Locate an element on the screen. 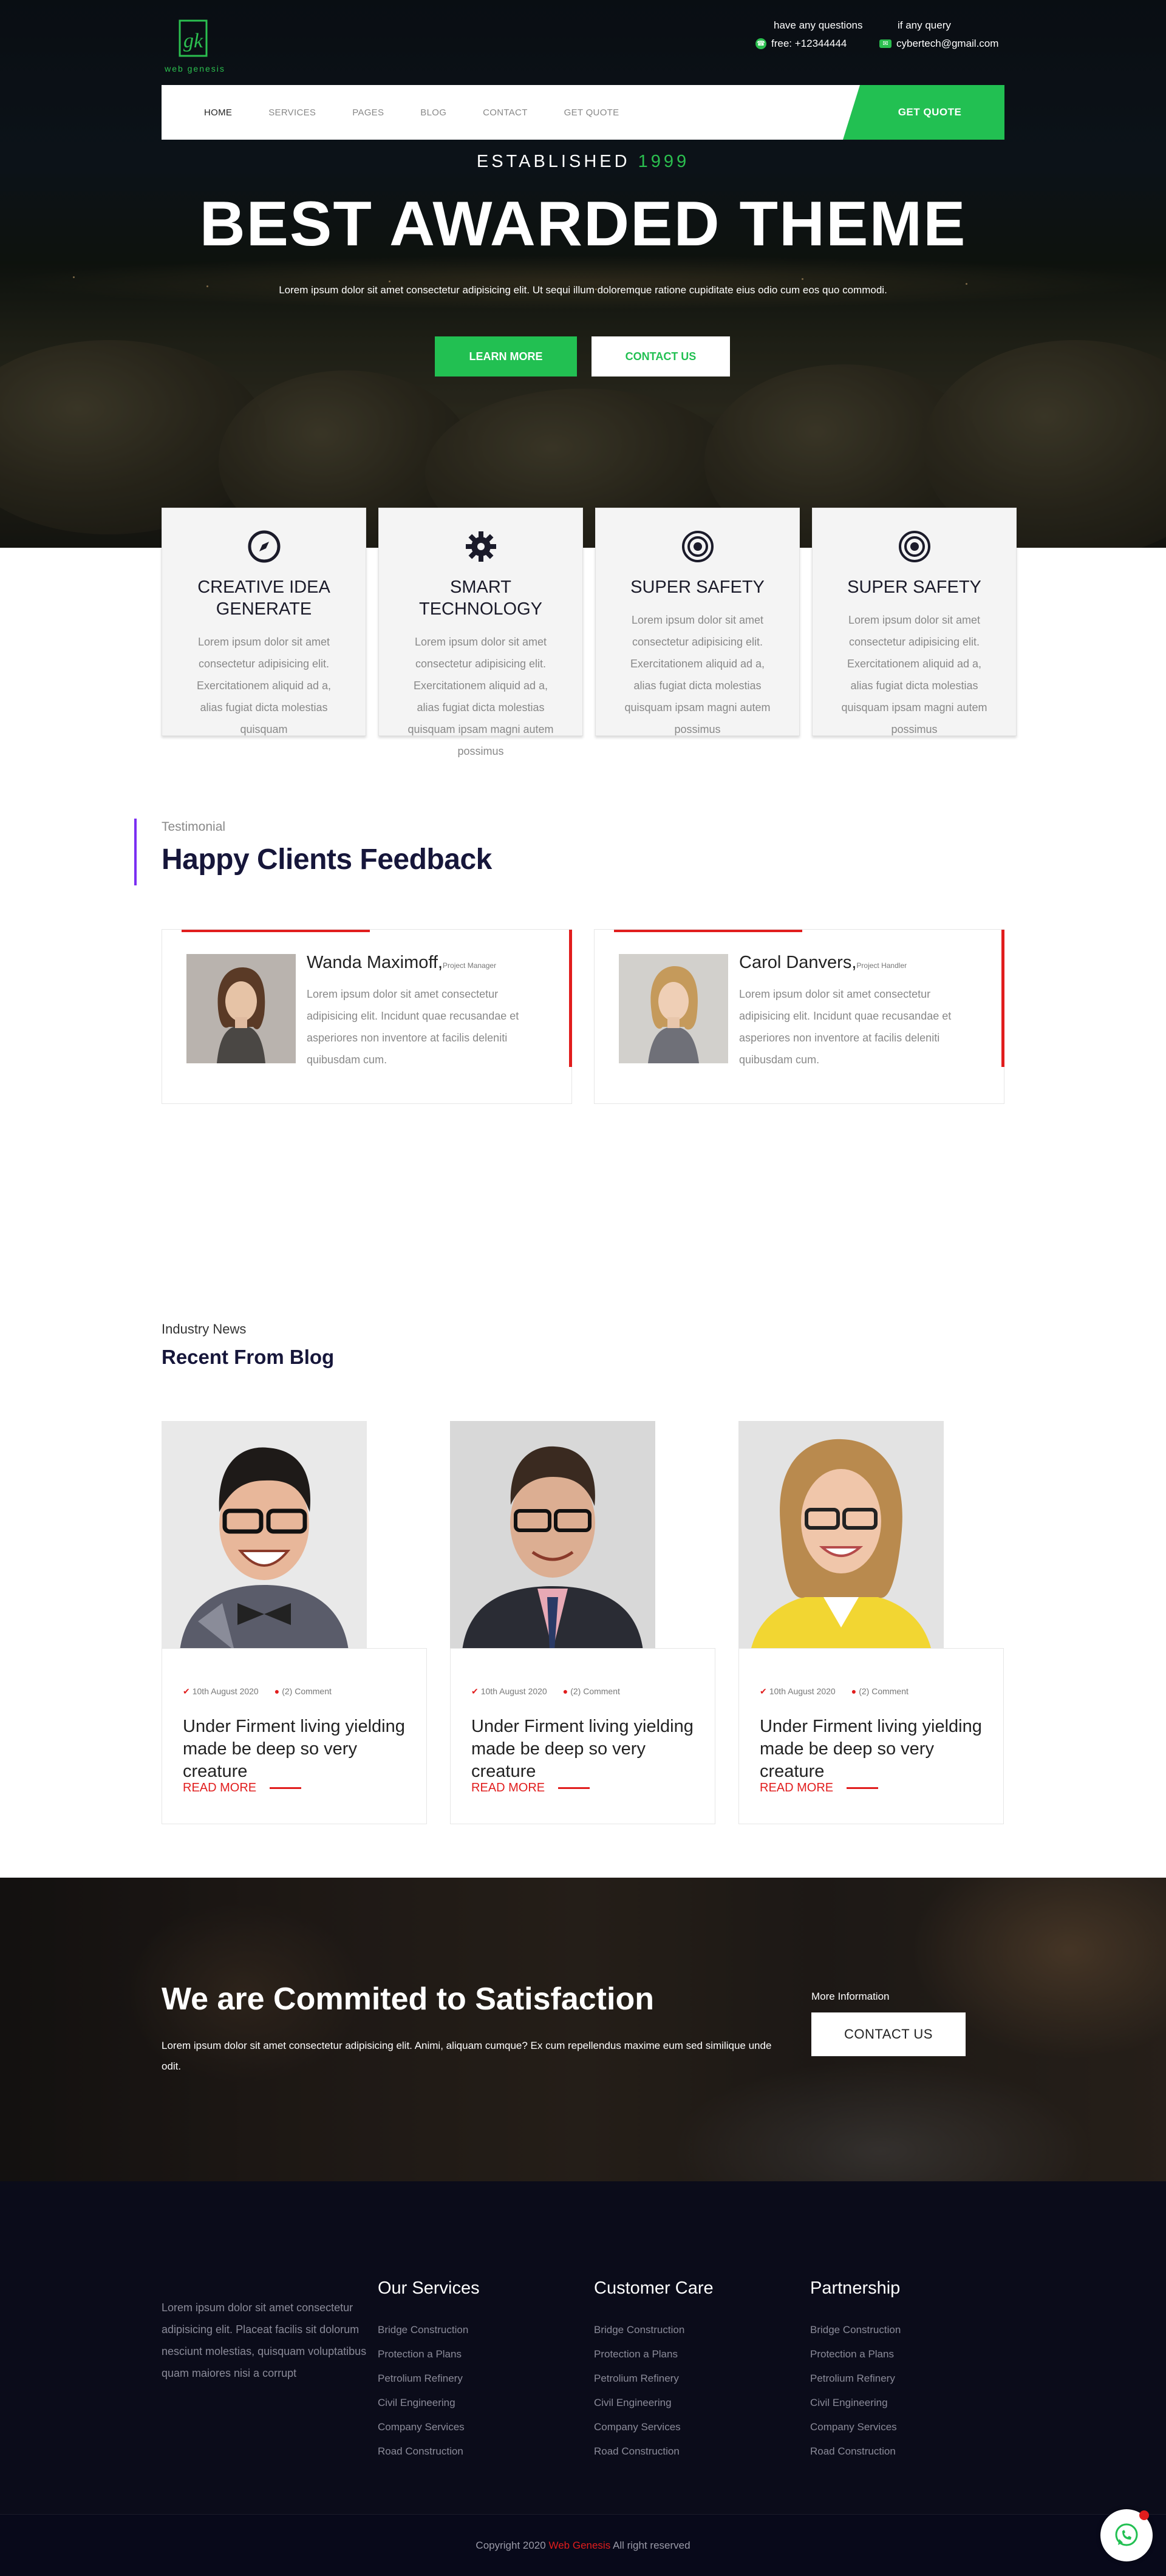  whatsapp-button is located at coordinates (1126, 2535).